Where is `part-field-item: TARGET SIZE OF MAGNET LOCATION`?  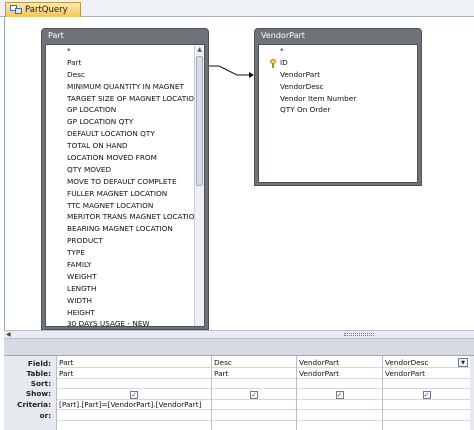
part-field-item: TARGET SIZE OF MAGNET LOCATION is located at coordinates (125, 99).